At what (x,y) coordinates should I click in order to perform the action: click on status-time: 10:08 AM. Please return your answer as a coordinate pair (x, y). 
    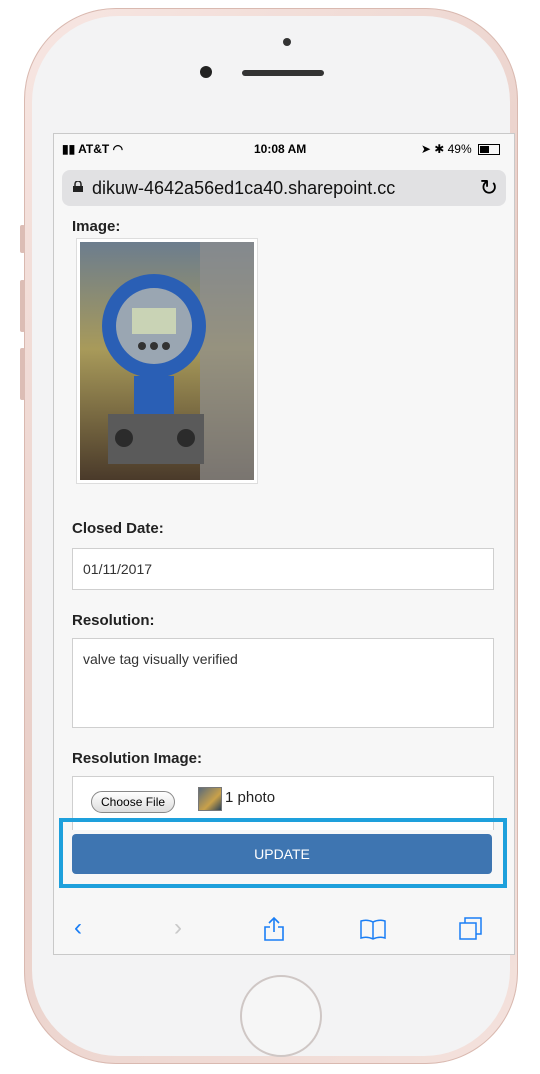
    Looking at the image, I should click on (280, 149).